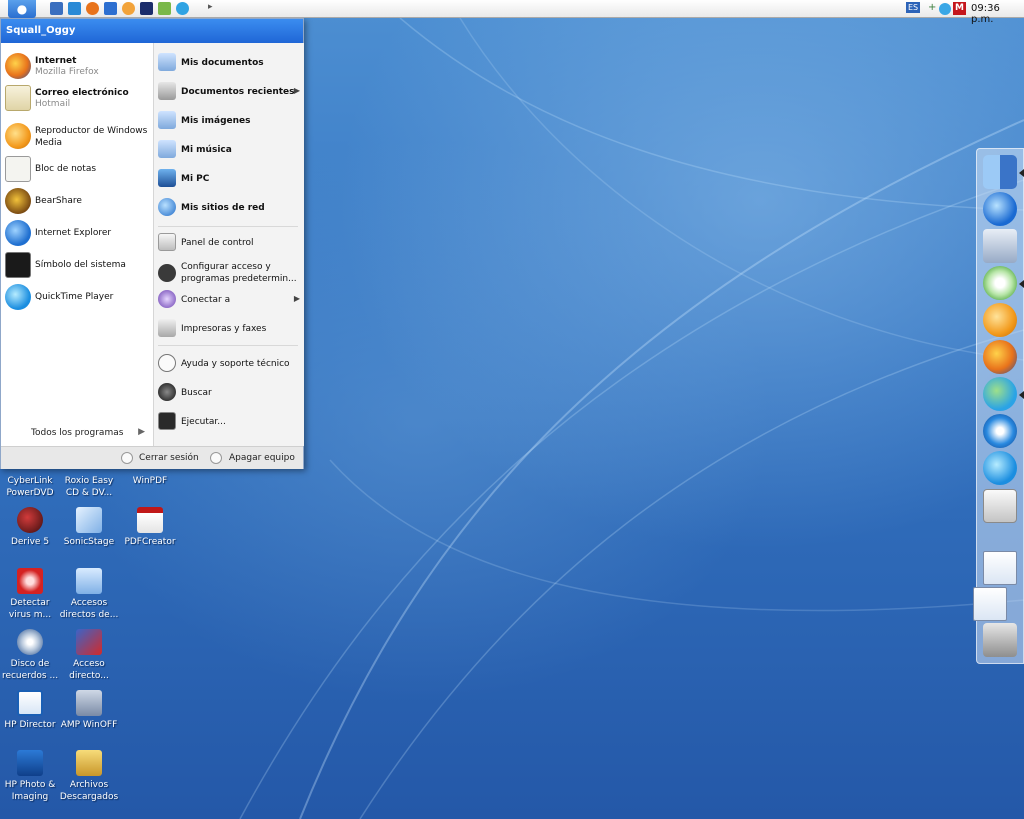  What do you see at coordinates (30, 725) in the screenshot?
I see `desktop-icon-label: HP Director` at bounding box center [30, 725].